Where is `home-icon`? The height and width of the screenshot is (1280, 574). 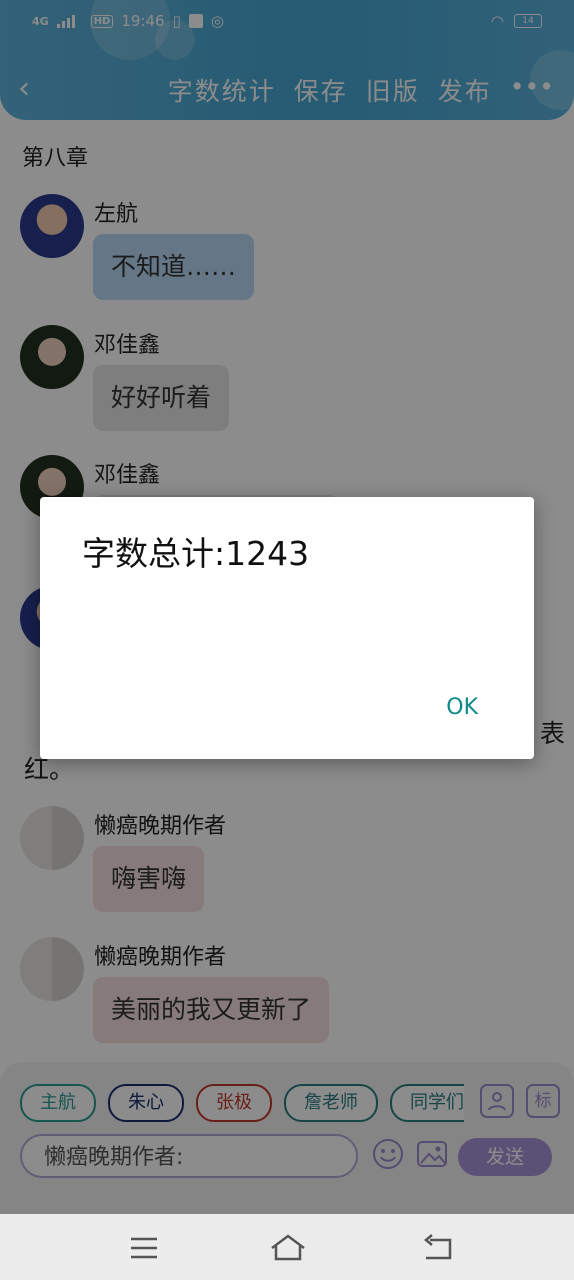 home-icon is located at coordinates (286, 1248).